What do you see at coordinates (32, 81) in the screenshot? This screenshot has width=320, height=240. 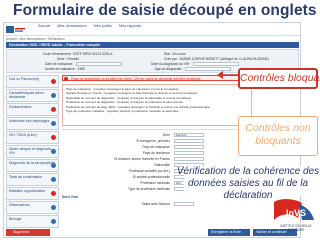 I see `sidebar-item-case: Cas ou Parcours(s)` at bounding box center [32, 81].